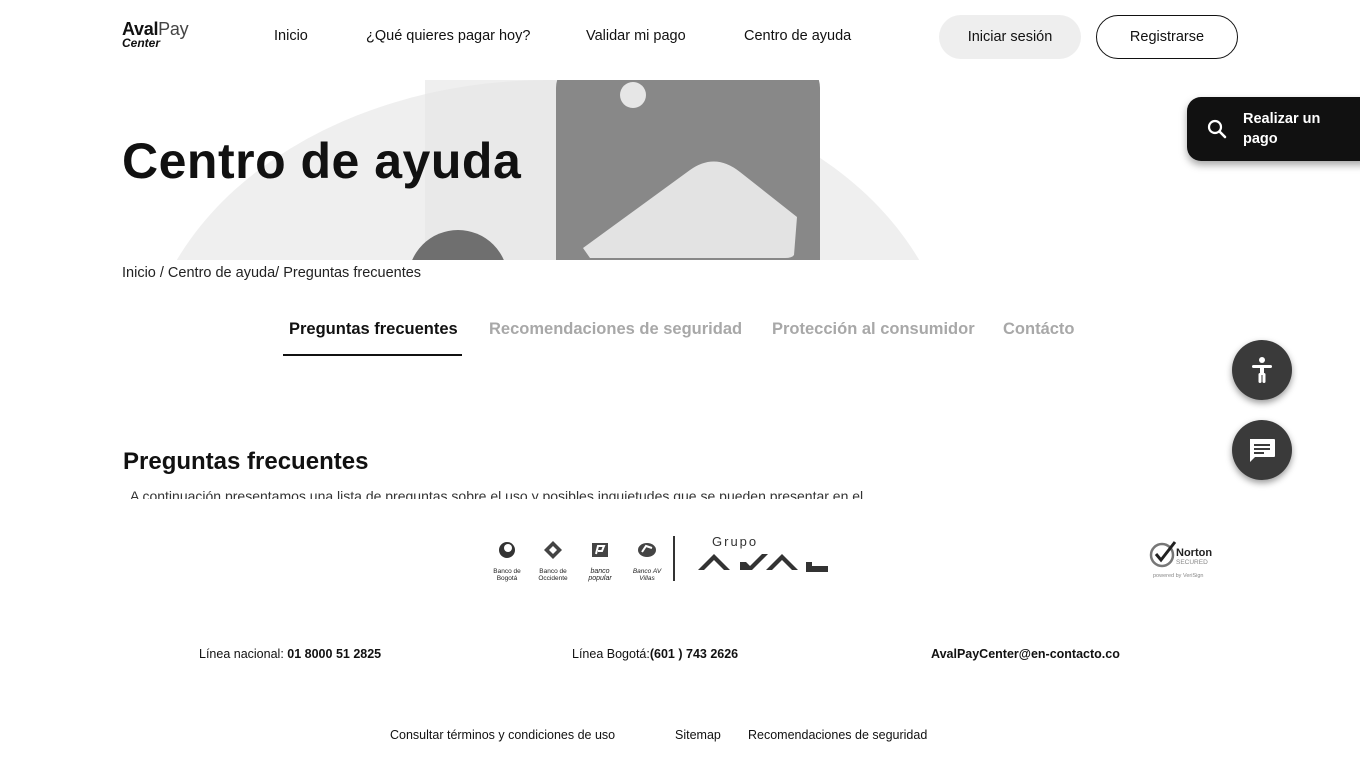 The image size is (1360, 768). What do you see at coordinates (698, 735) in the screenshot?
I see `footer-link-sitemap: Sitemap` at bounding box center [698, 735].